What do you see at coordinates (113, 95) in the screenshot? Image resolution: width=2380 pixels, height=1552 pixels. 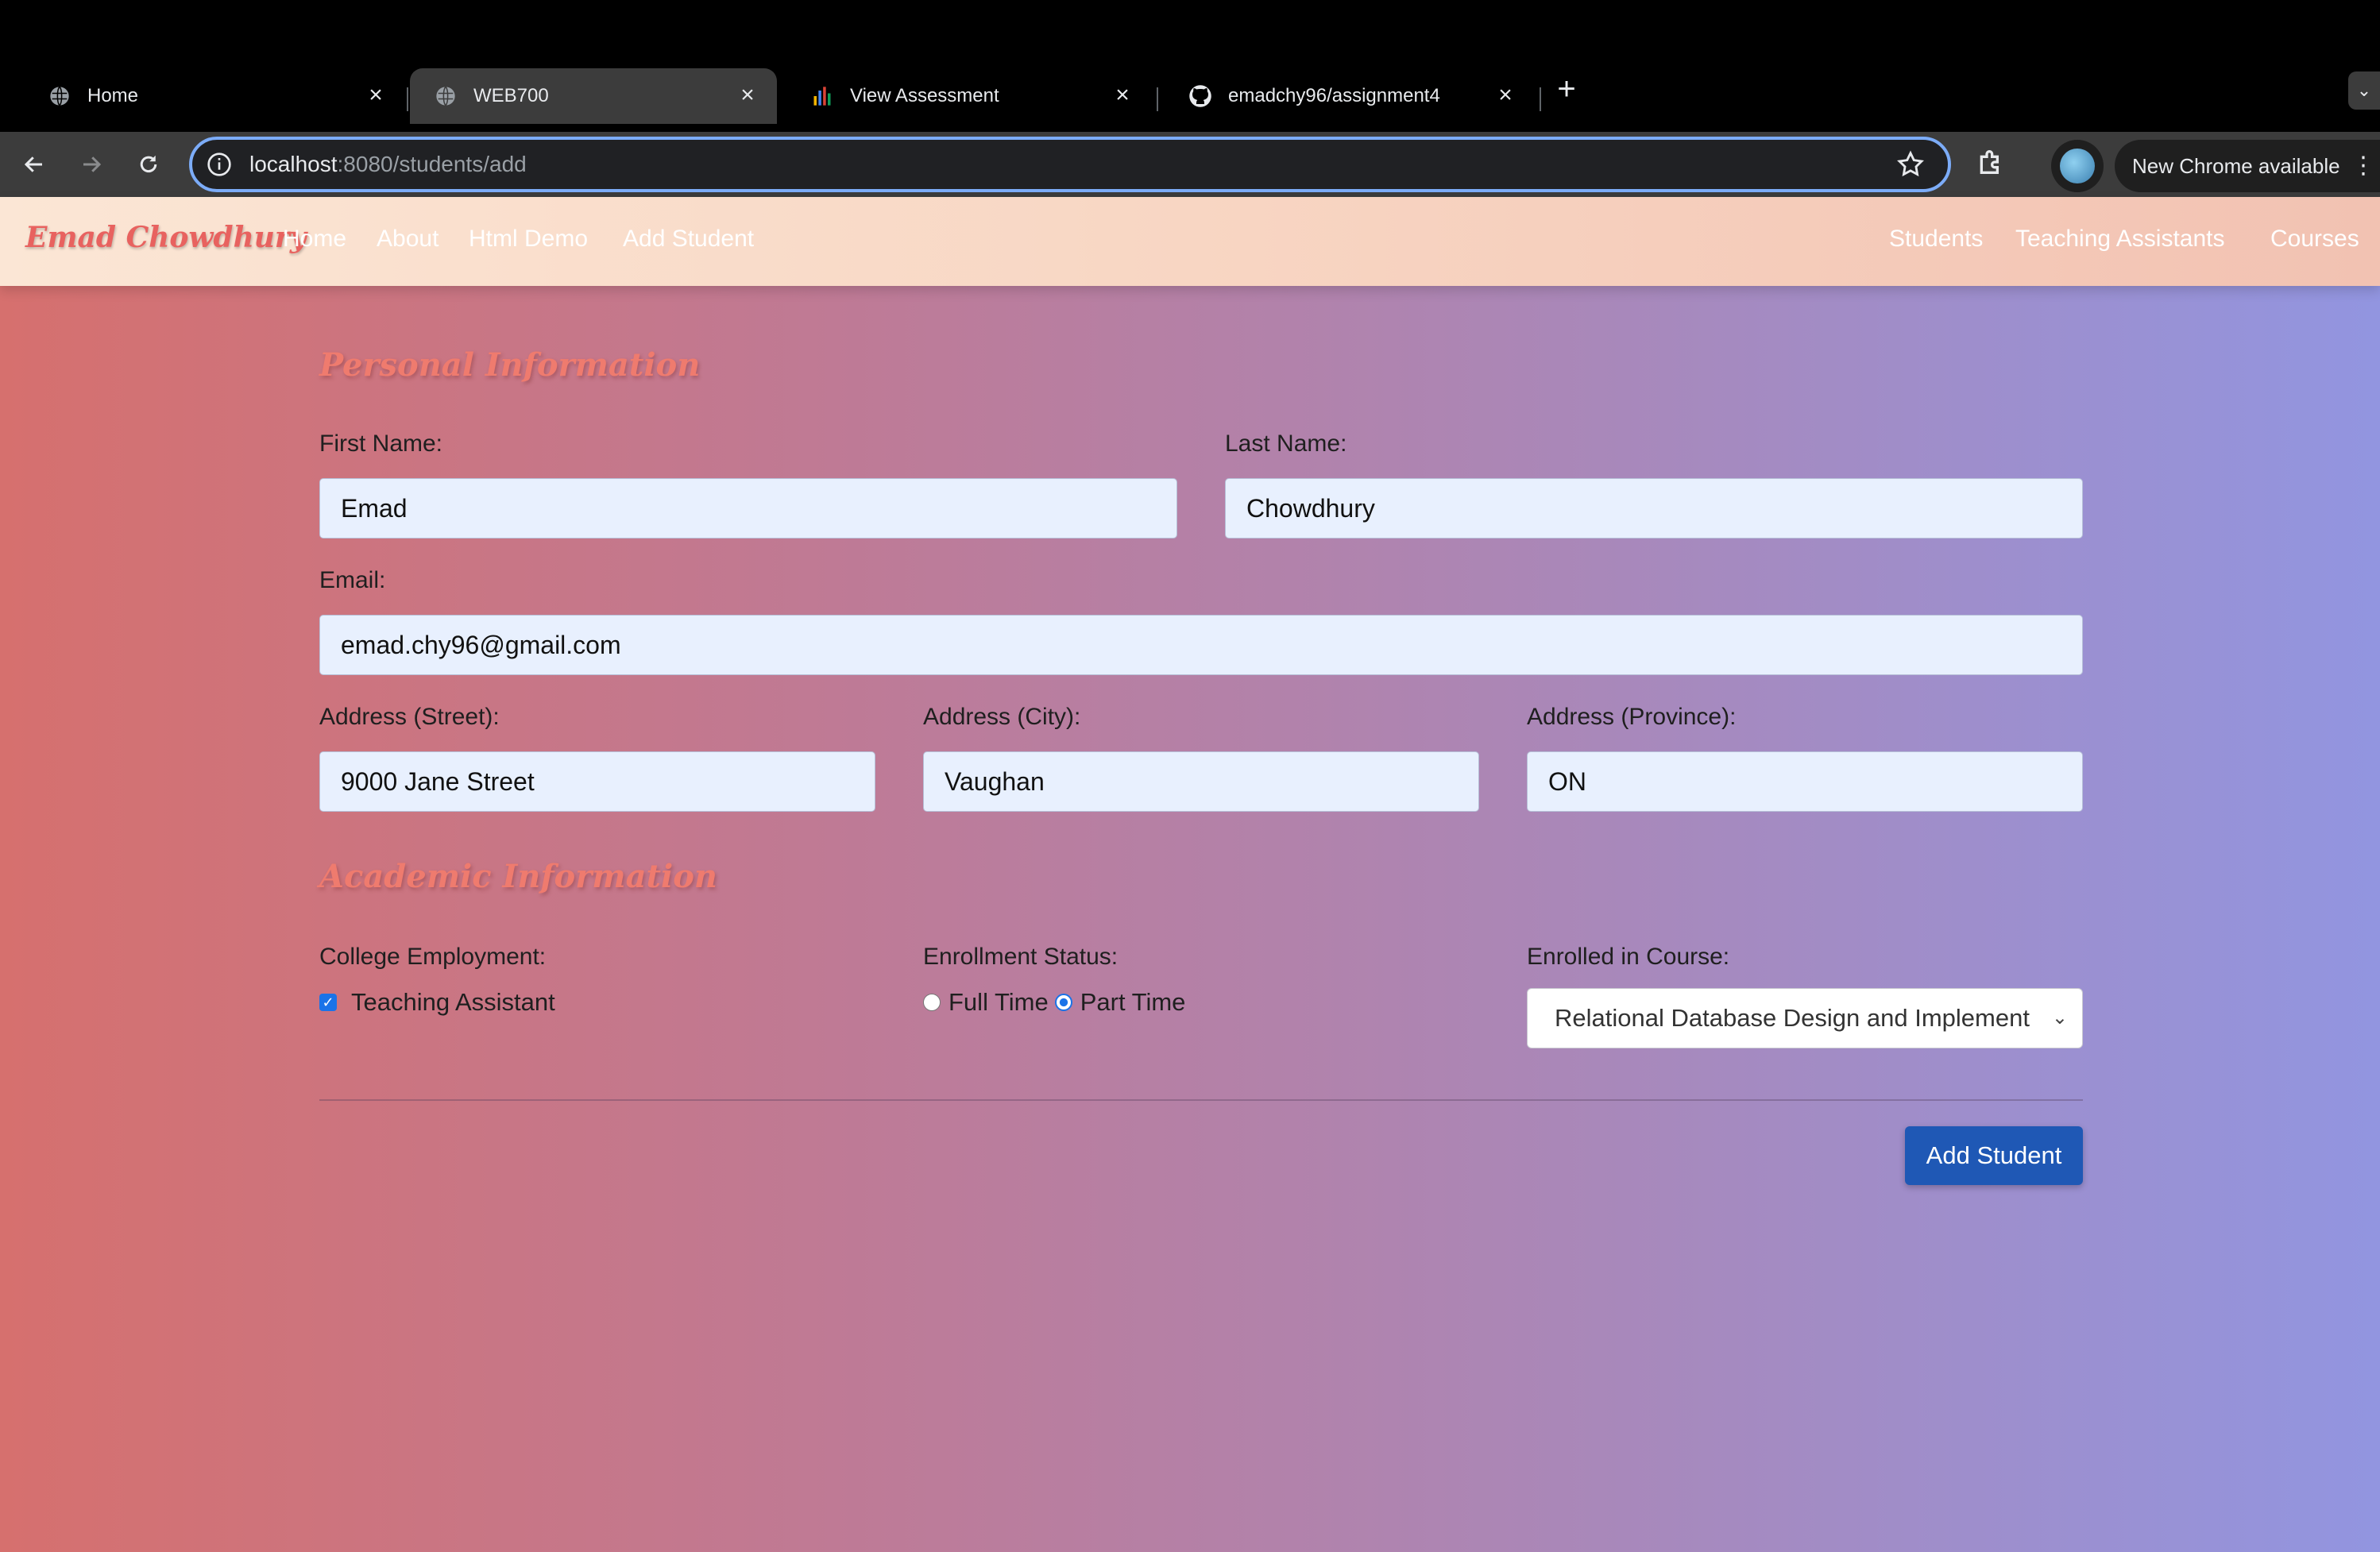 I see `tab-title: Home` at bounding box center [113, 95].